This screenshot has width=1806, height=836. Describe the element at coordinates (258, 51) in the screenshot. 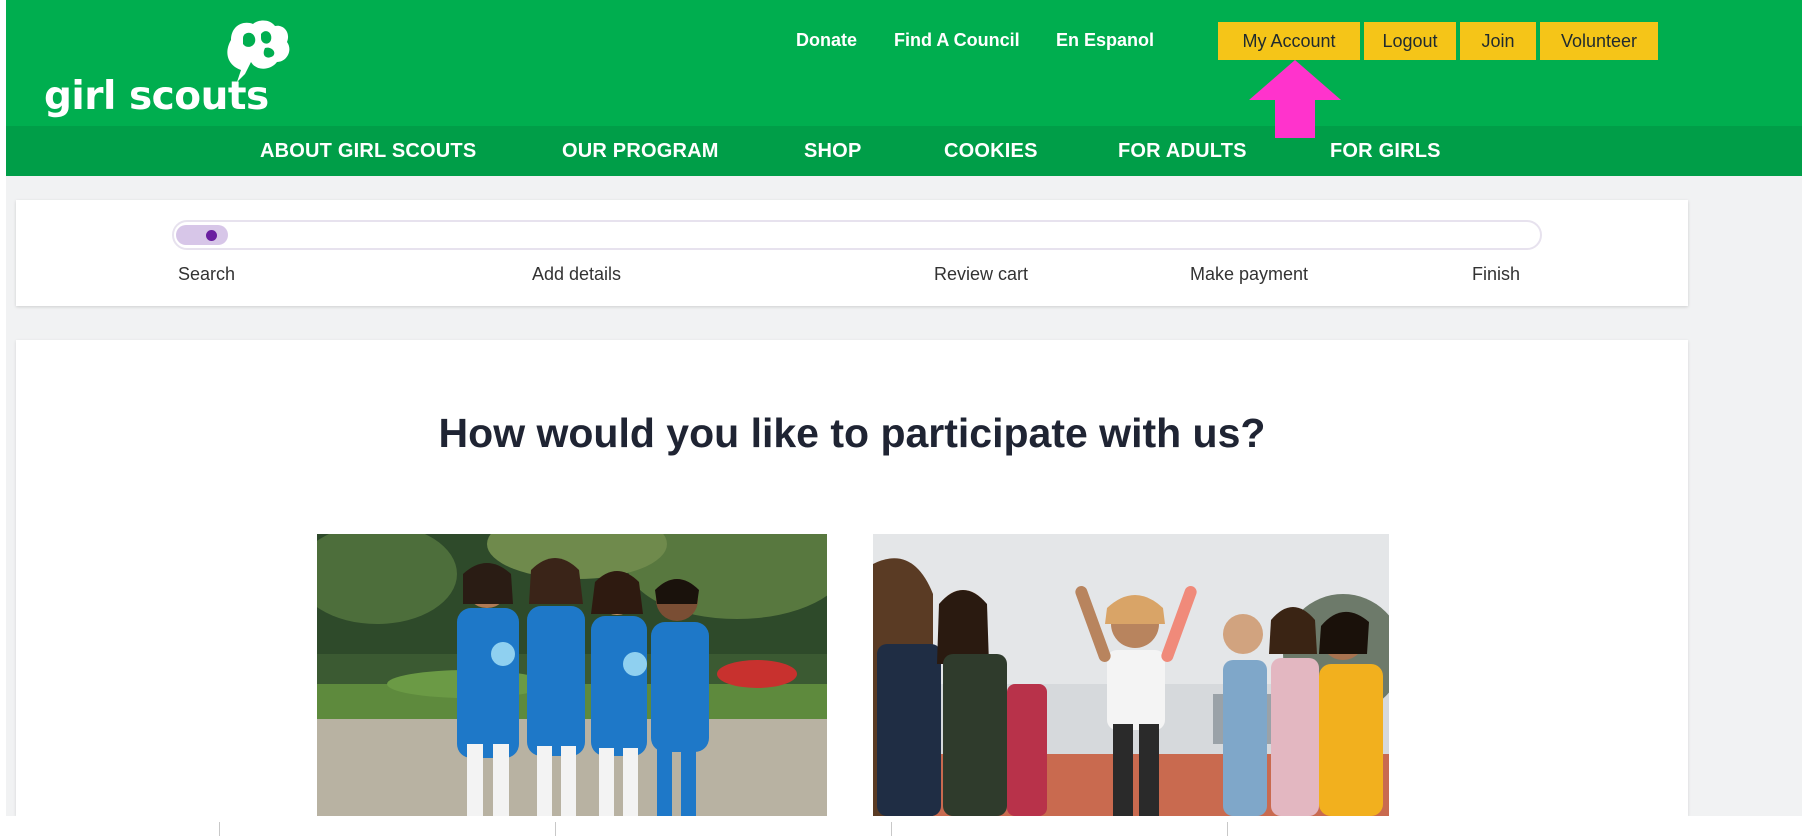

I see `trefoil-logo-icon` at that location.